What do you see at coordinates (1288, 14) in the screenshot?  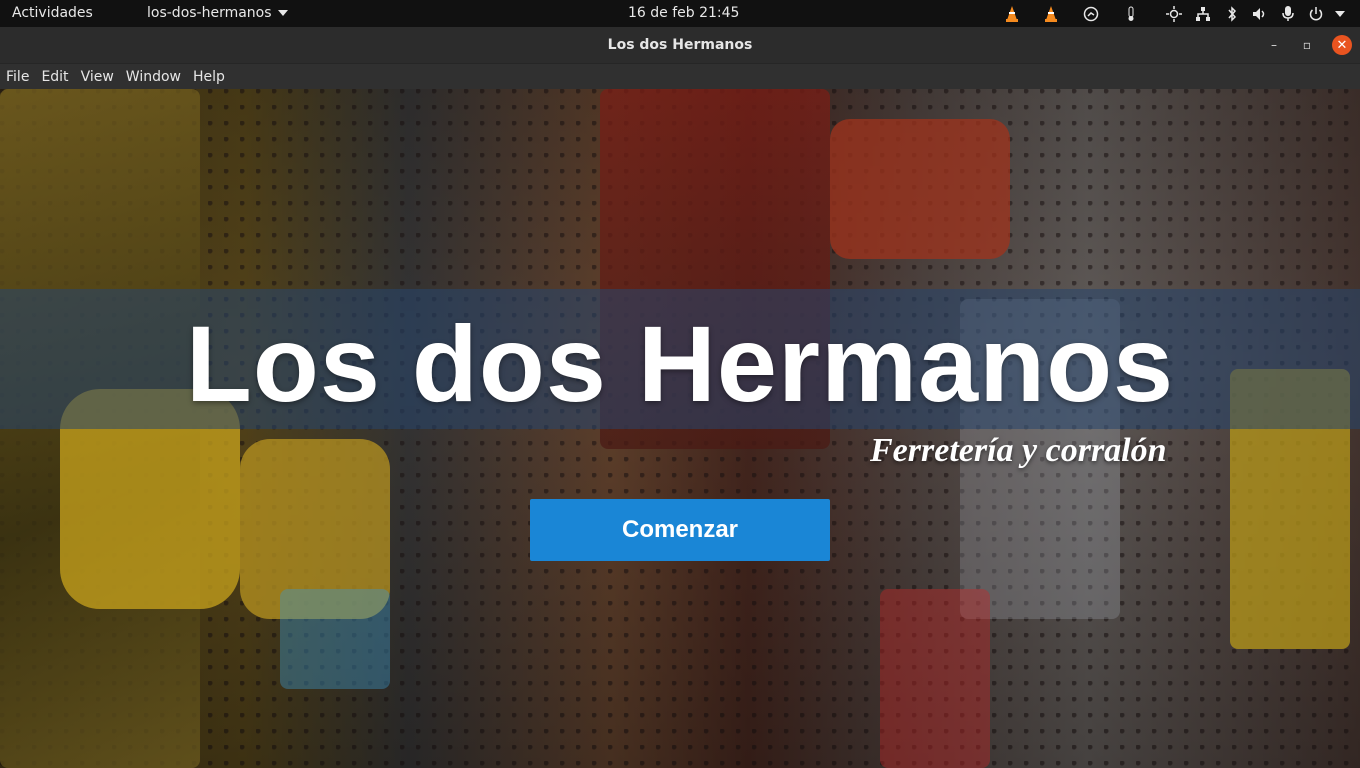 I see `microphone-icon` at bounding box center [1288, 14].